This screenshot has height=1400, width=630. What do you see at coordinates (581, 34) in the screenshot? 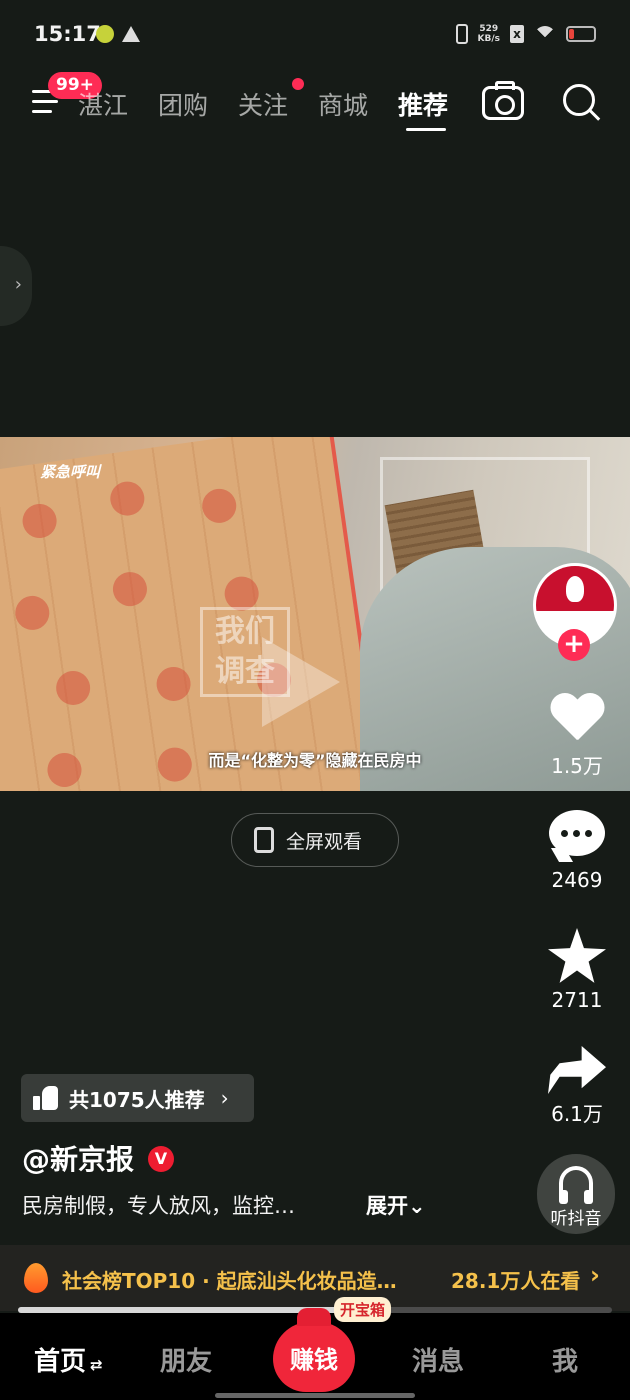
I see `battery-icon` at bounding box center [581, 34].